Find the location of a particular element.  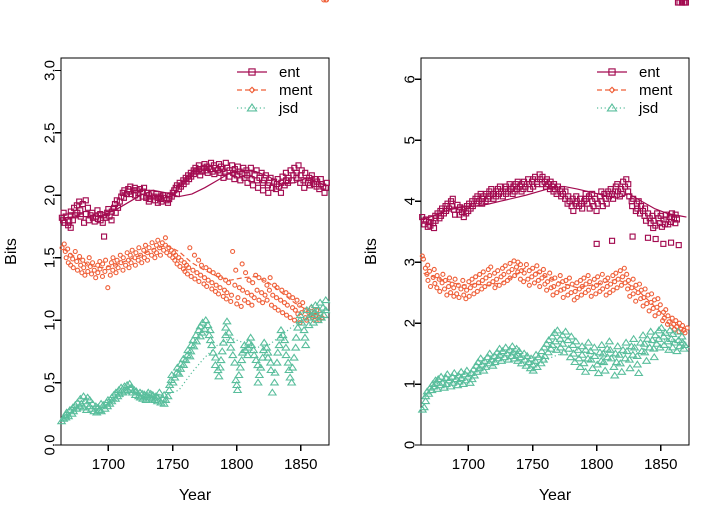

legend-label-ent: ent is located at coordinates (290, 72).